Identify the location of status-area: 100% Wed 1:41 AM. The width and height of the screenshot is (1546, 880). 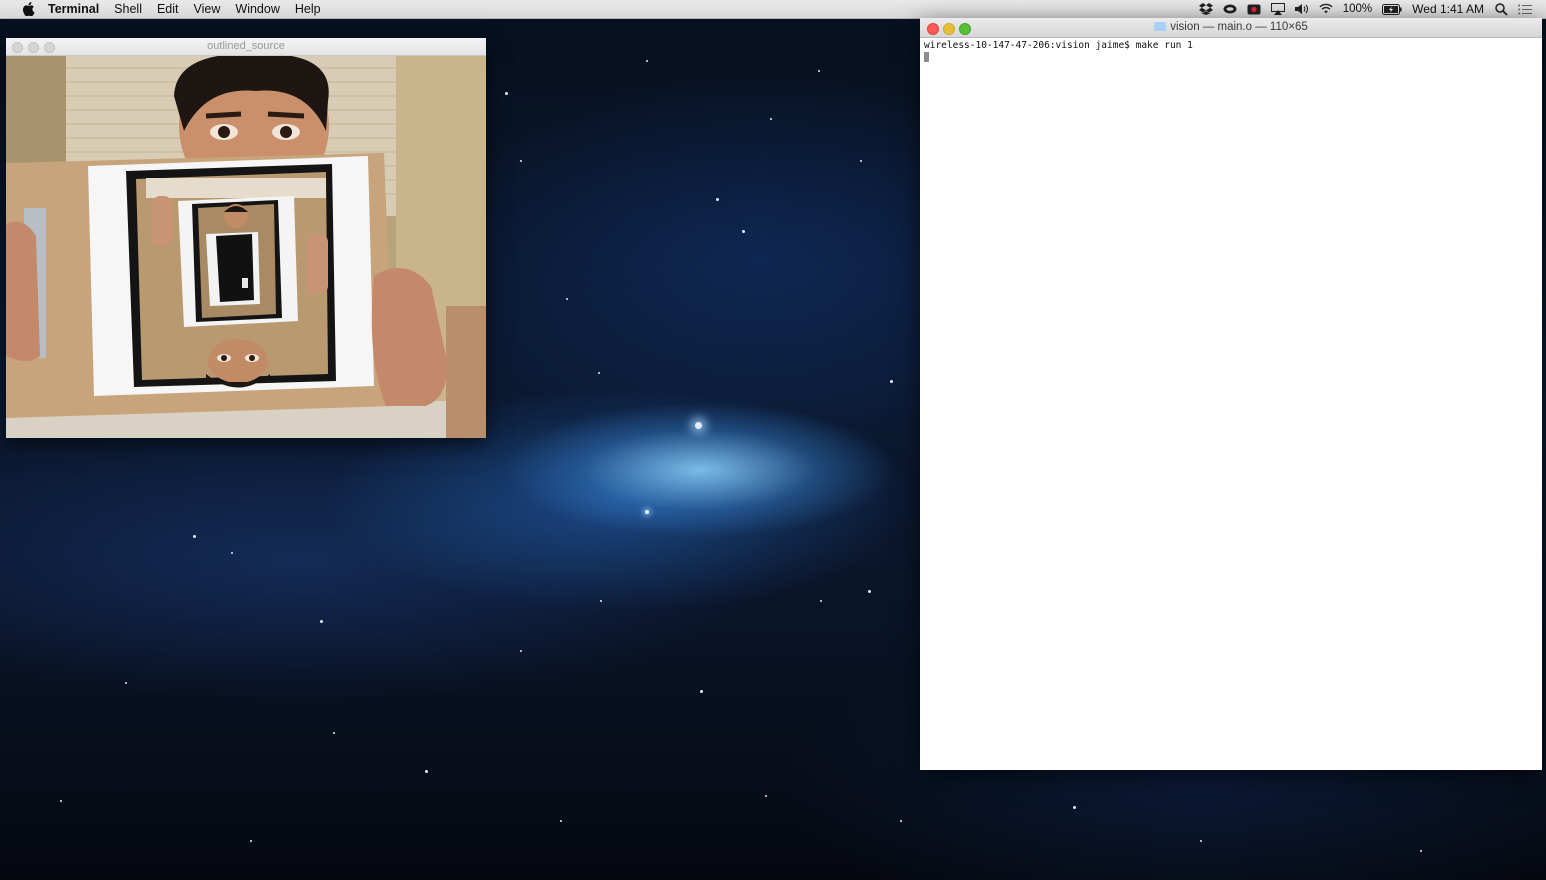
(1365, 9).